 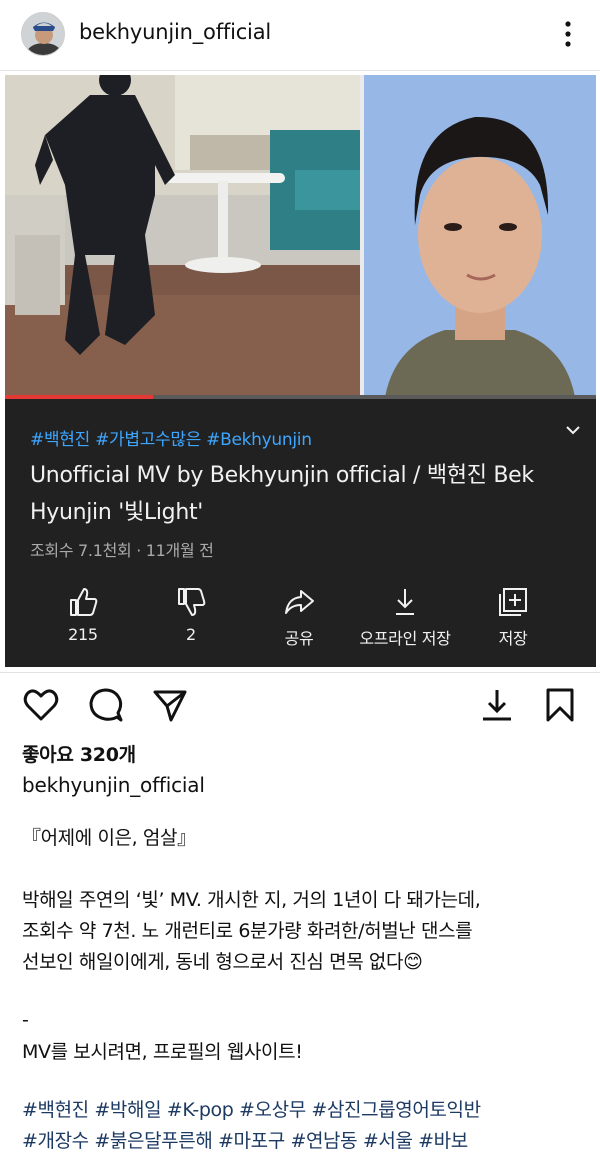 I want to click on dislike-button: 2, so click(x=191, y=615).